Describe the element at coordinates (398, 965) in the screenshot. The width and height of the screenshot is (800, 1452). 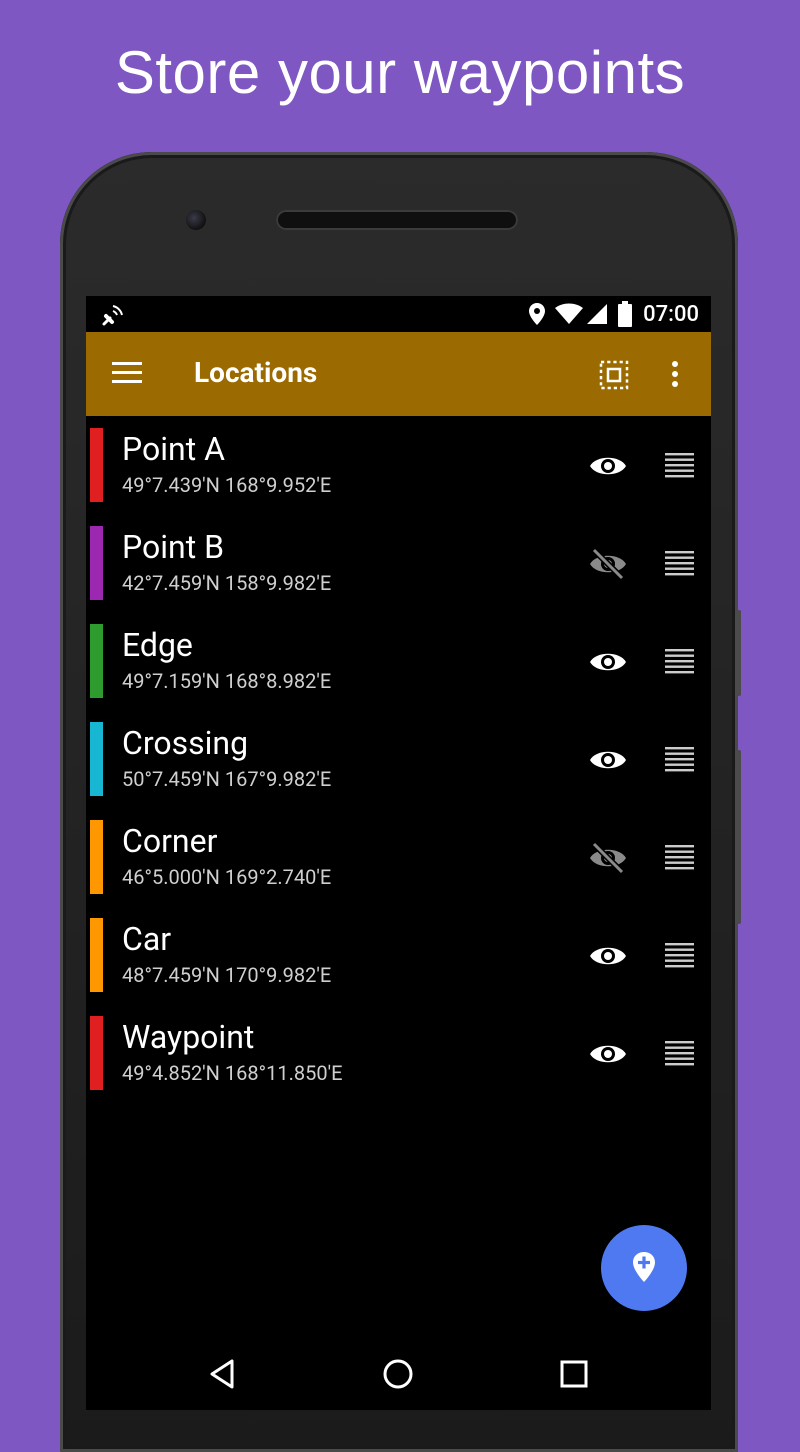
I see `location-row: Car 48°7.459'N 170°9.982'E` at that location.